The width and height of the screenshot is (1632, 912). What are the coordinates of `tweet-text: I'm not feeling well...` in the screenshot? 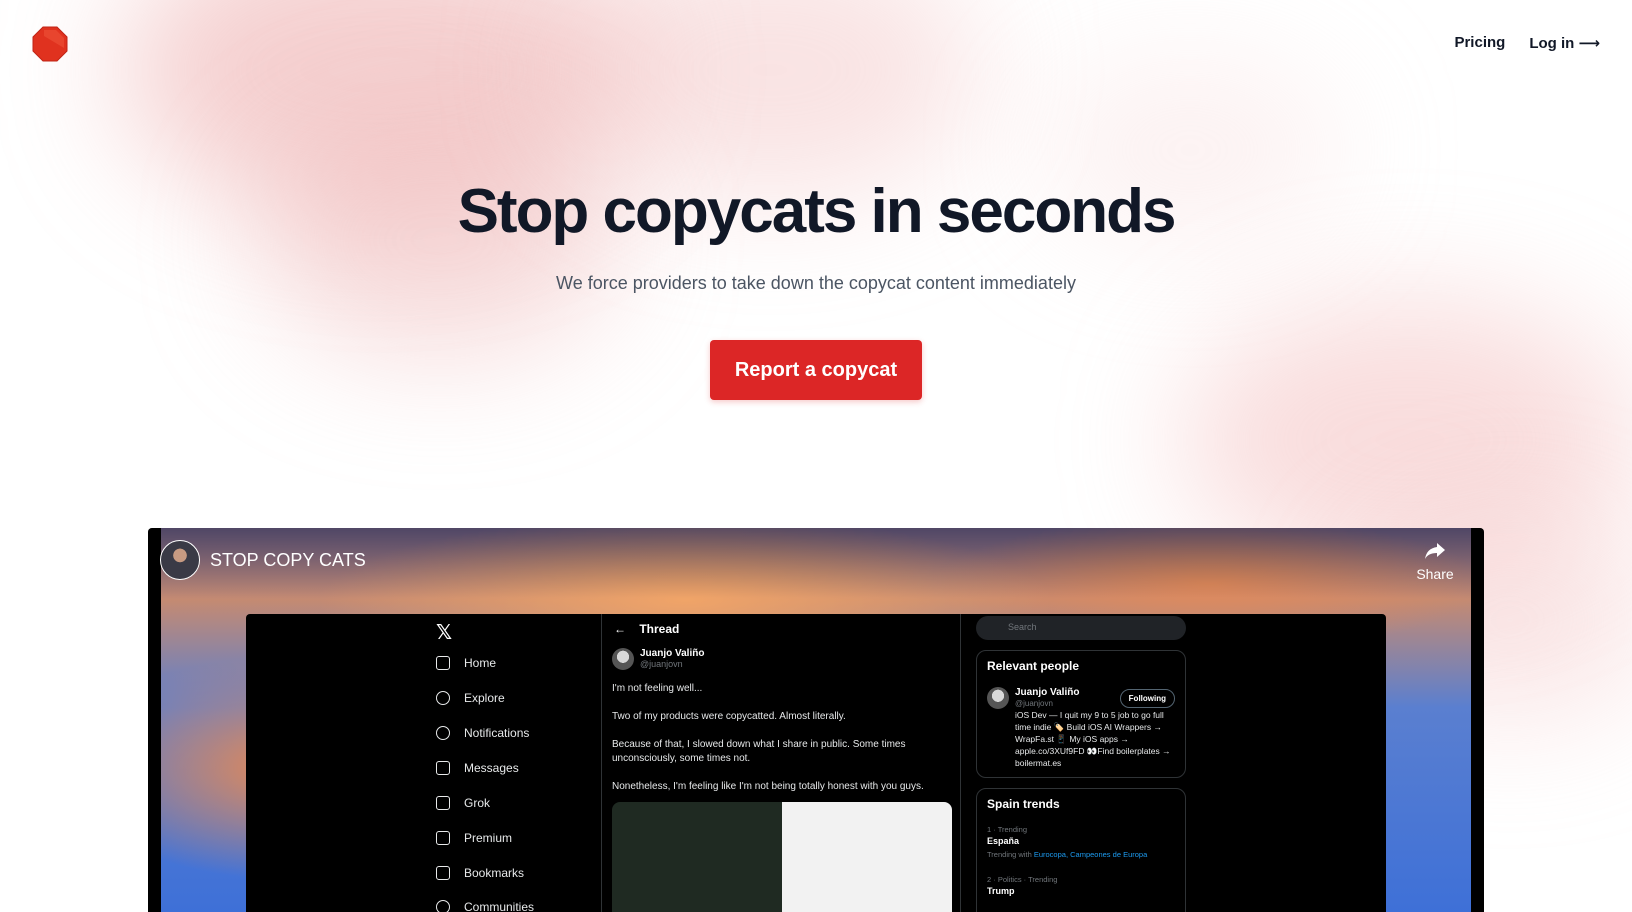 It's located at (657, 688).